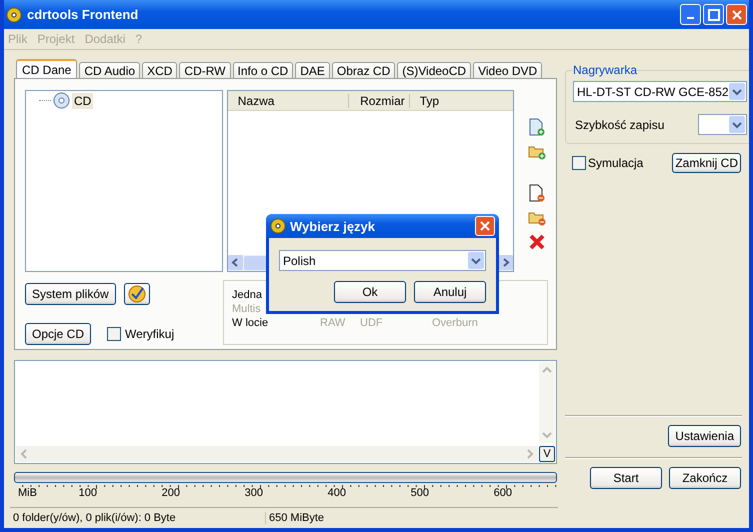 This screenshot has height=532, width=753. What do you see at coordinates (537, 242) in the screenshot?
I see `delete-icon` at bounding box center [537, 242].